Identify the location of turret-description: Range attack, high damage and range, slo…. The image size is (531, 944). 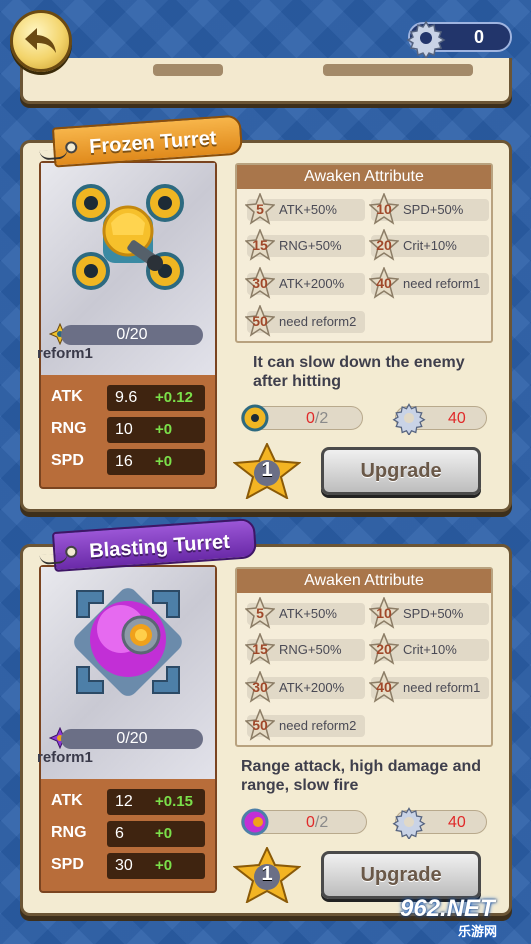
(361, 776).